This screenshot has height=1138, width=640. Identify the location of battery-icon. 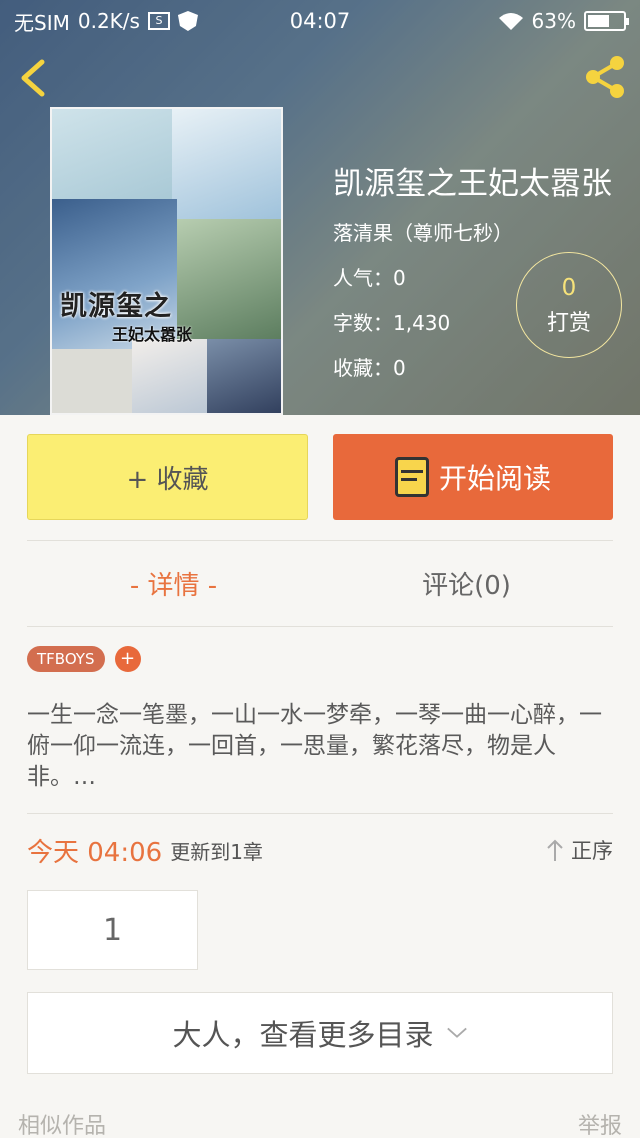
(606, 21).